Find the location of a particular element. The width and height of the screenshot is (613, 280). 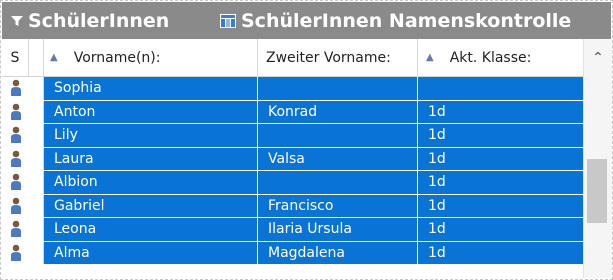

table-row: Leona Ilaria Ursula 1d is located at coordinates (292, 230).